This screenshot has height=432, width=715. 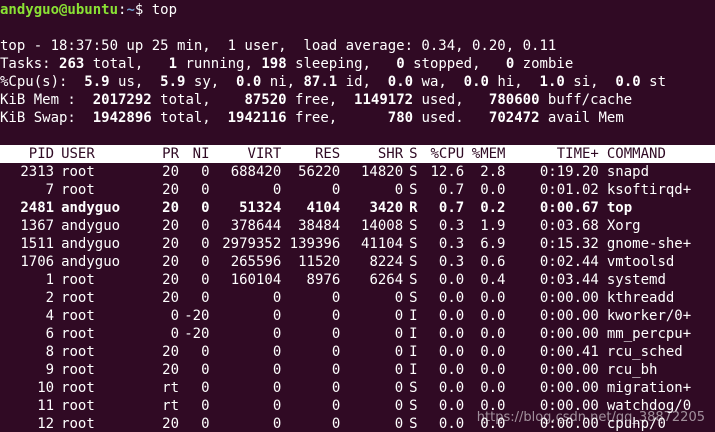 I want to click on table-row: 7 root 20 0 0 0 0 S 0.7 0.0 0:01.02 ksoftirqd+, so click(x=357, y=190).